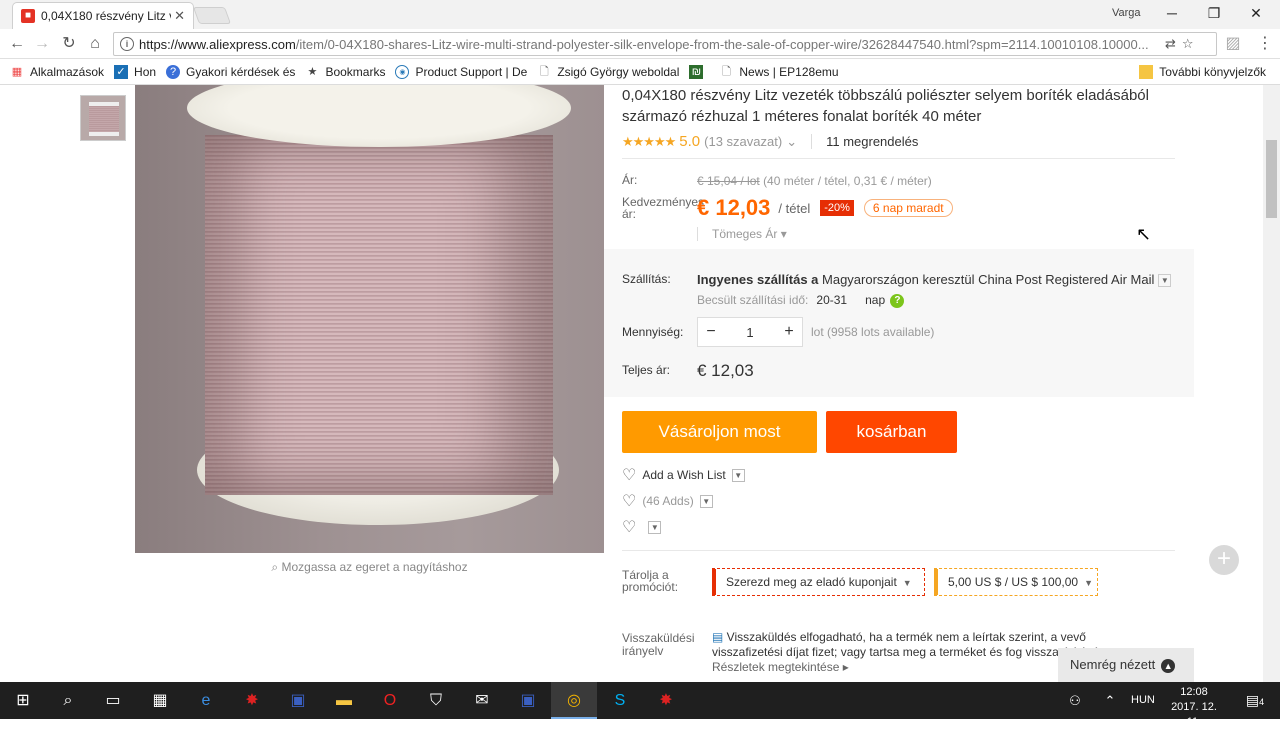 This screenshot has width=1280, height=730. Describe the element at coordinates (1256, 14) in the screenshot. I see `close-window-button: ✕` at that location.